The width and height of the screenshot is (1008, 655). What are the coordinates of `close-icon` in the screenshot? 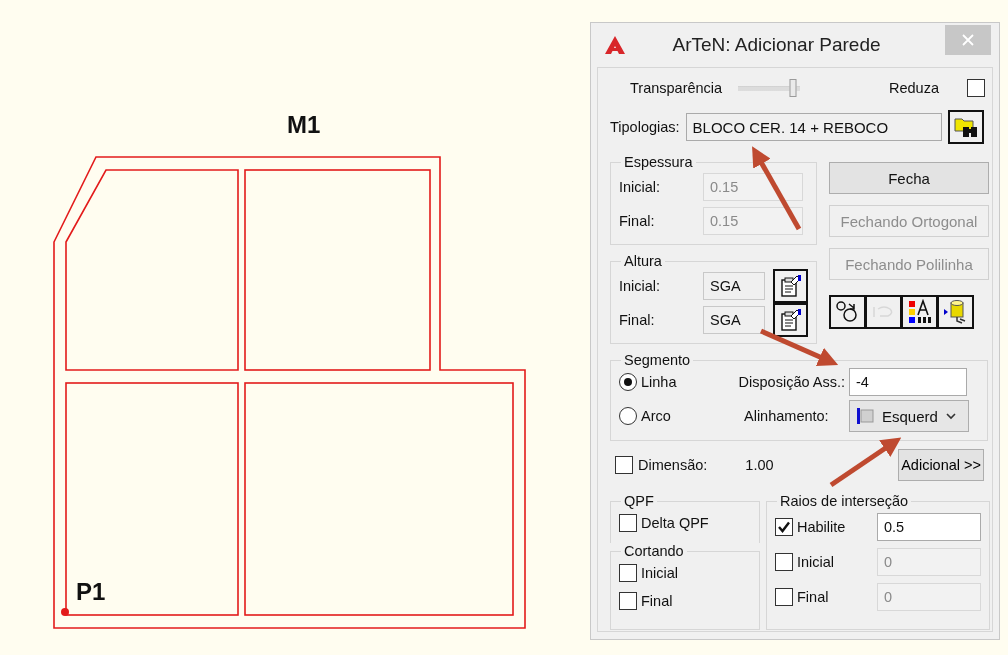 It's located at (968, 40).